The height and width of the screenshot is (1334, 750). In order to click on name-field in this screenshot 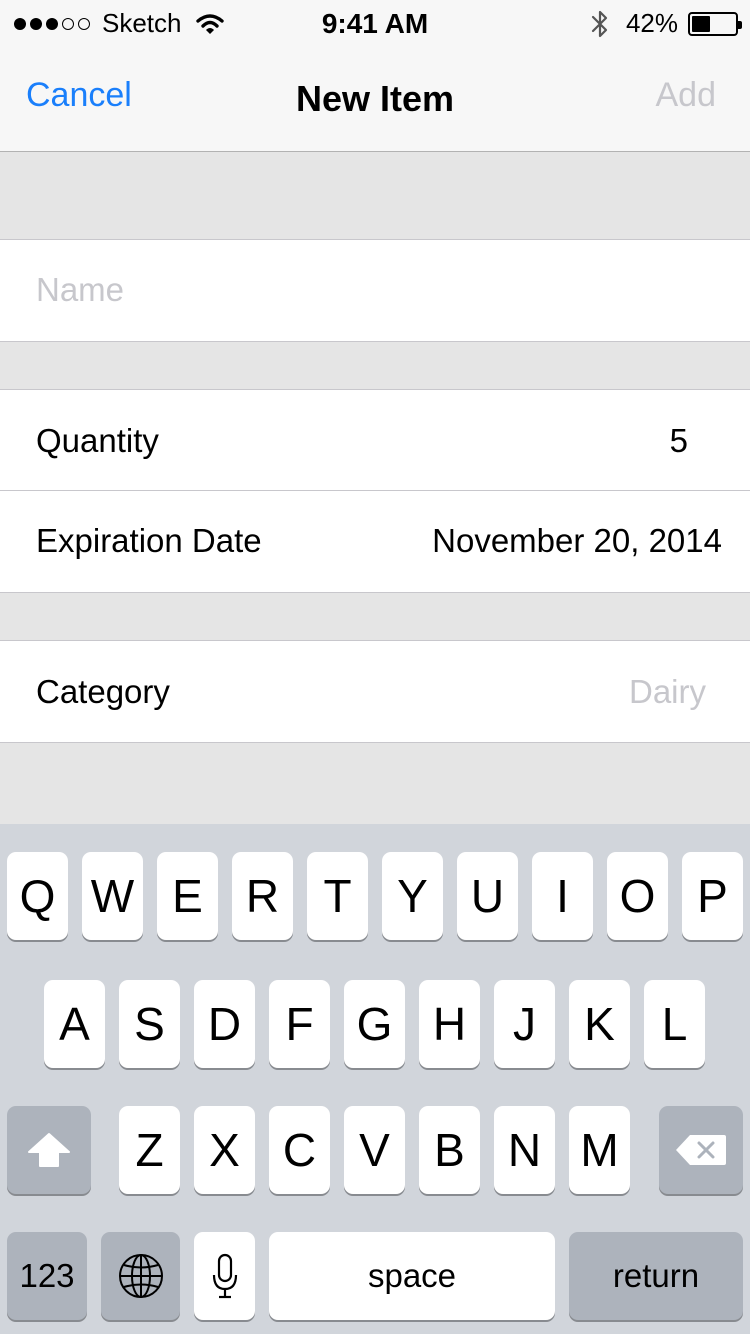, I will do `click(376, 290)`.